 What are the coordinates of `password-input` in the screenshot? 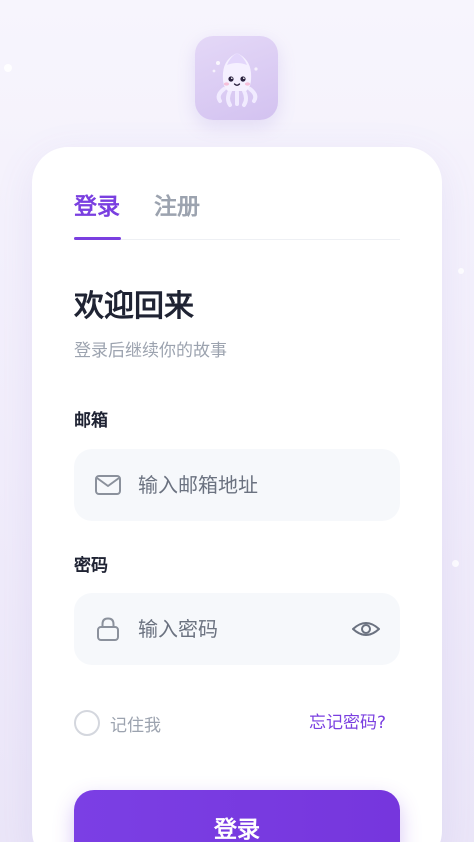 It's located at (238, 629).